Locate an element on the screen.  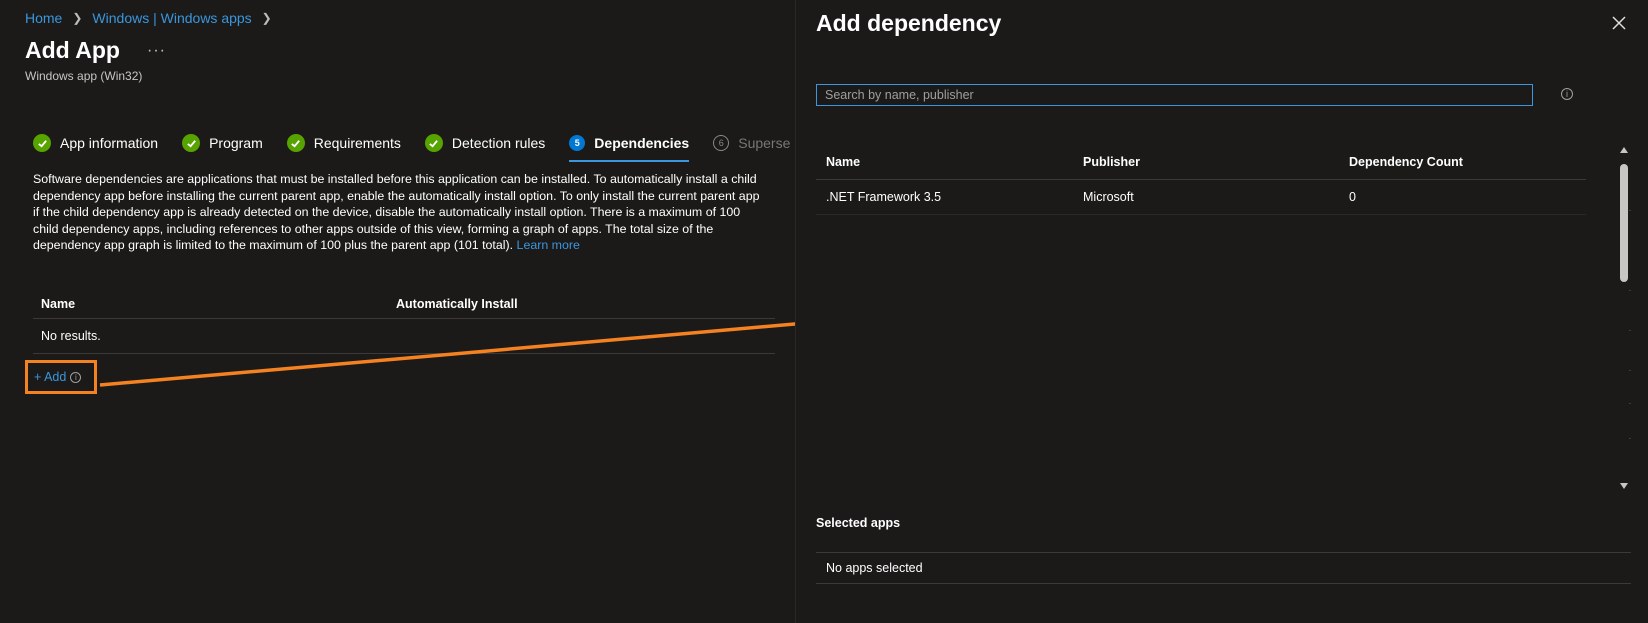
close-icon is located at coordinates (1619, 23).